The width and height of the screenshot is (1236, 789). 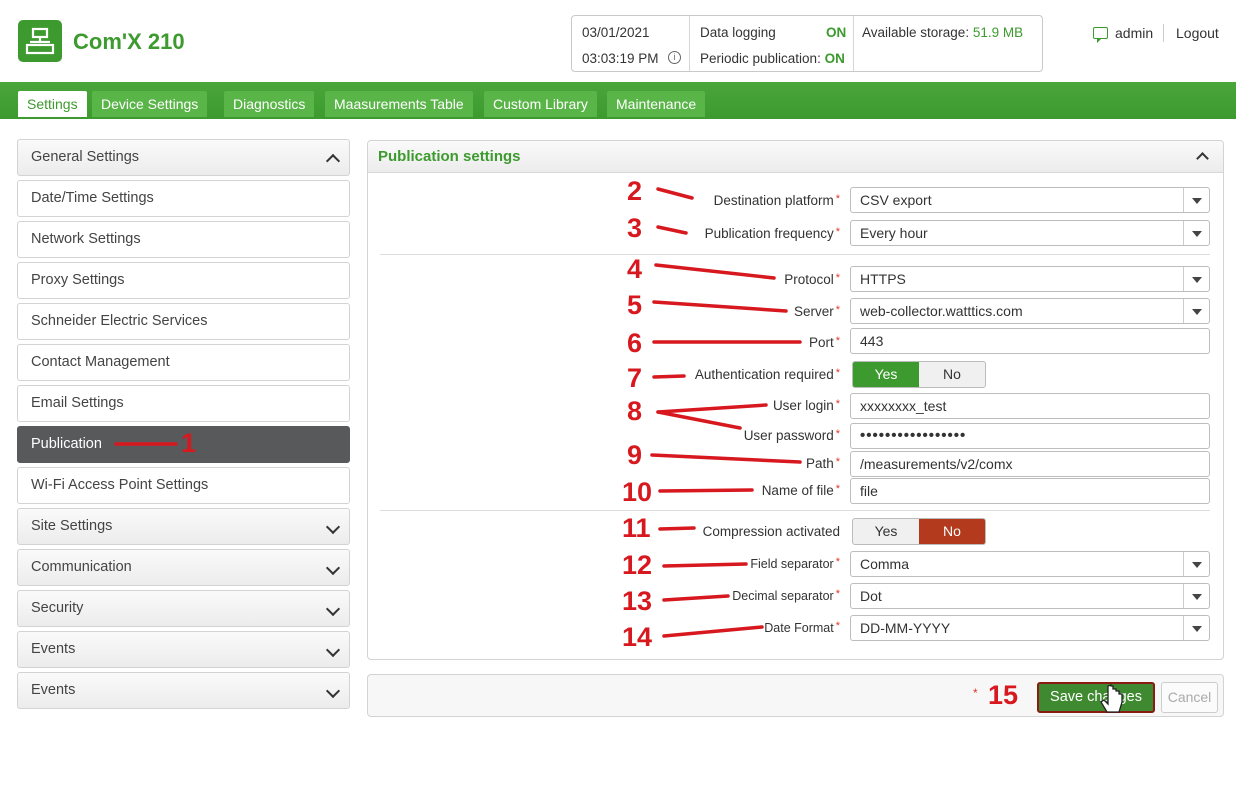 What do you see at coordinates (795, 563) in the screenshot?
I see `field-separator-label: Field separator *` at bounding box center [795, 563].